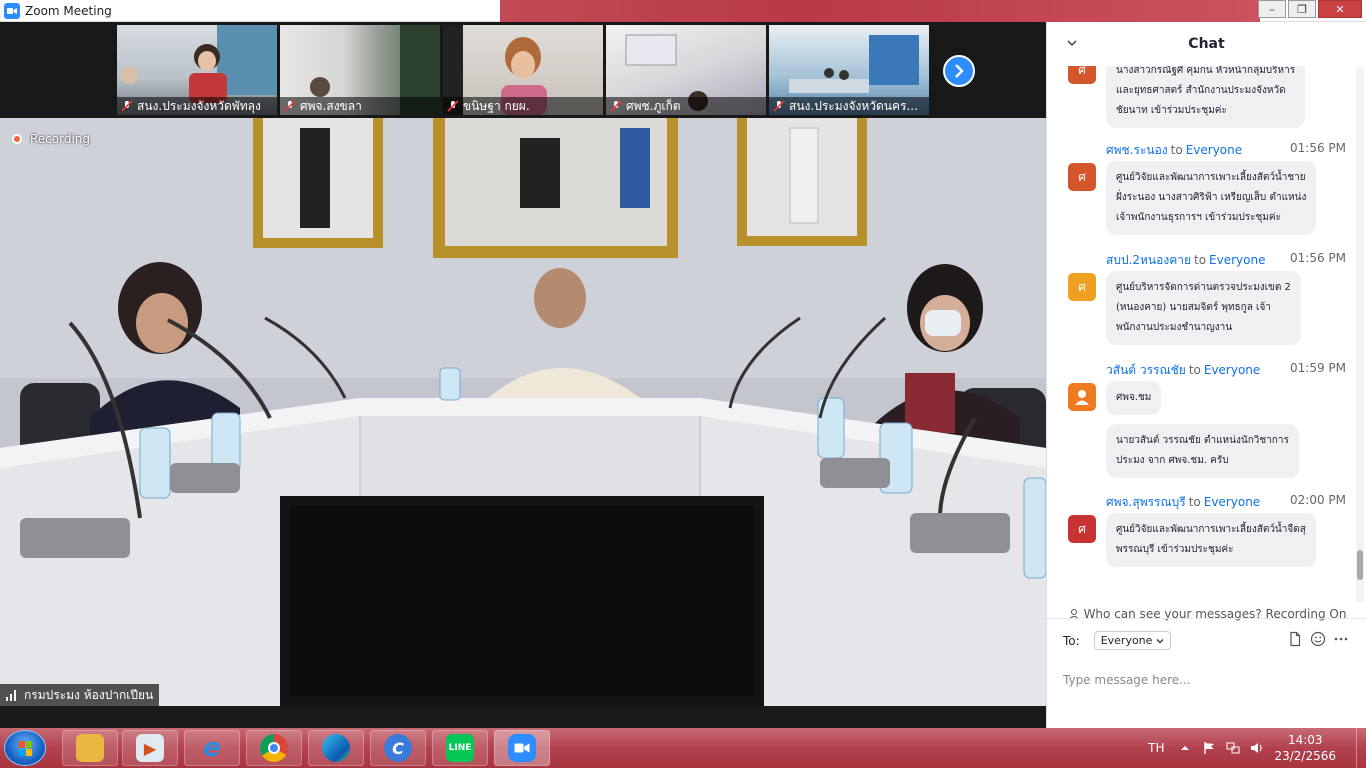  I want to click on line-icon: LINE, so click(460, 748).